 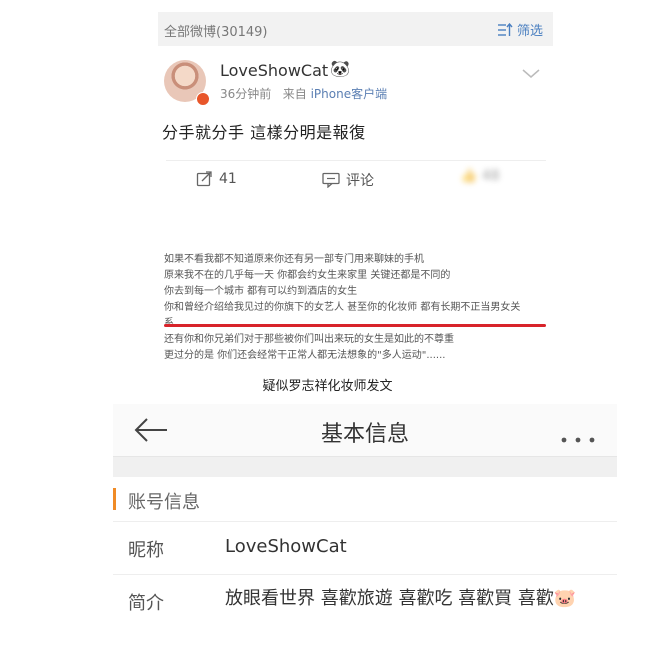 I want to click on verified-badge-icon, so click(x=203, y=99).